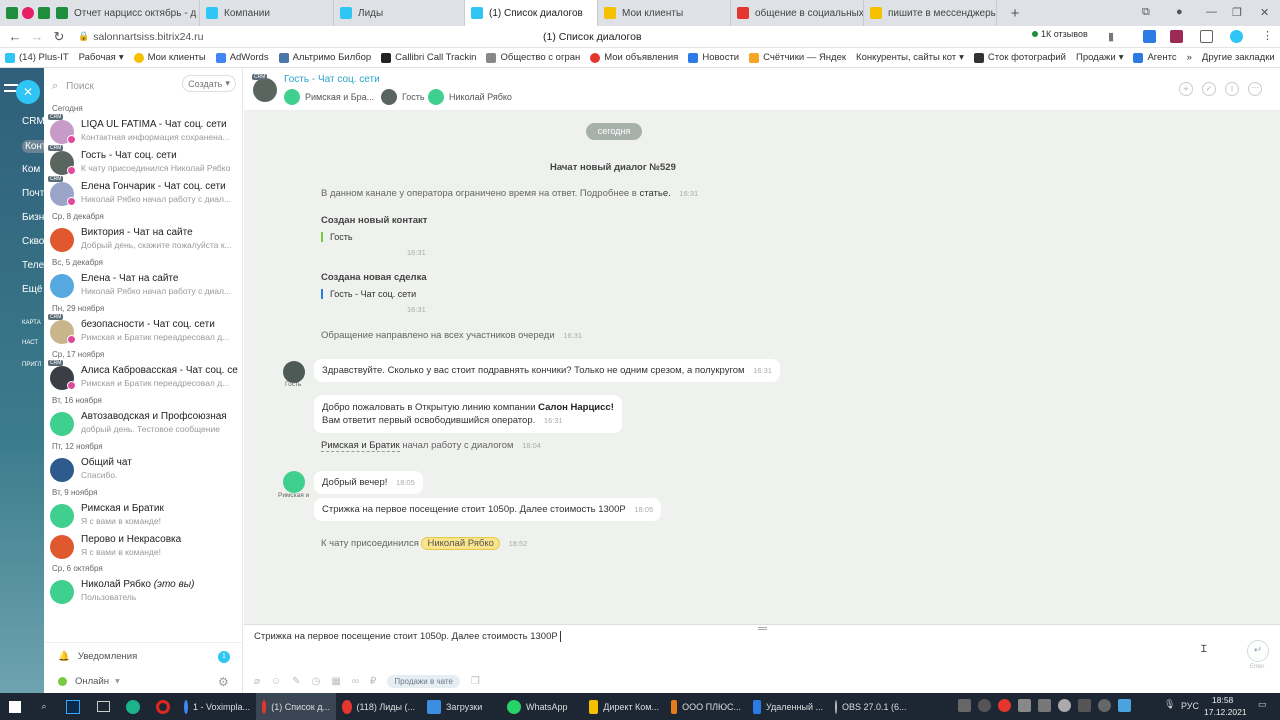  Describe the element at coordinates (1267, 35) in the screenshot. I see `menu-icon: ⋮` at that location.